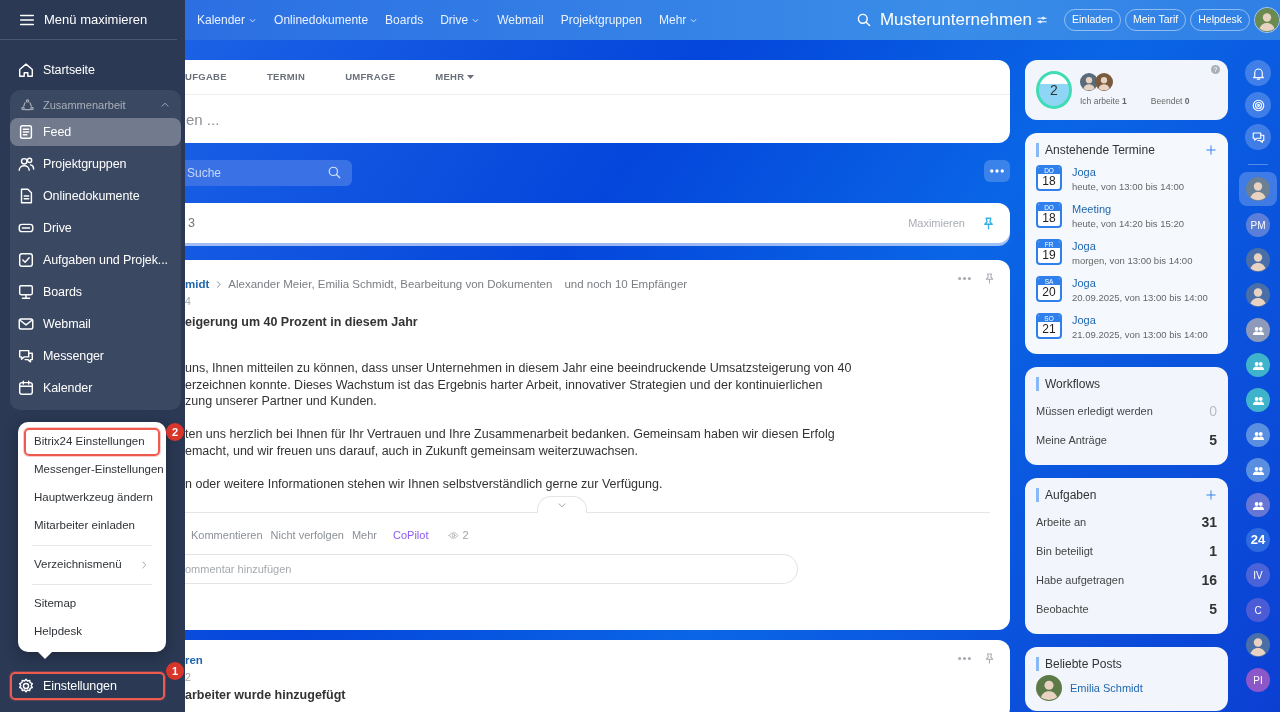 The width and height of the screenshot is (1280, 712). What do you see at coordinates (411, 535) in the screenshot?
I see `copilot-link: CoPilot` at bounding box center [411, 535].